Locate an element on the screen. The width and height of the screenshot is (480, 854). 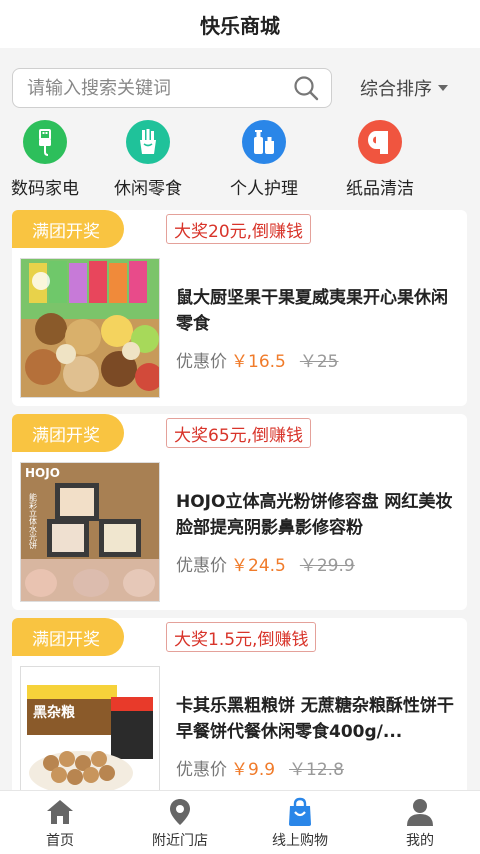
category-label: 纸品清洁 is located at coordinates (380, 189).